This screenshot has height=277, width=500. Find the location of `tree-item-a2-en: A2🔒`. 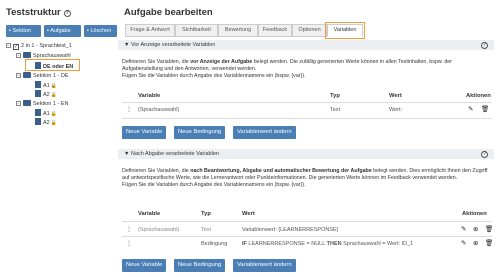

tree-item-a2-en: A2🔒 is located at coordinates (46, 122).